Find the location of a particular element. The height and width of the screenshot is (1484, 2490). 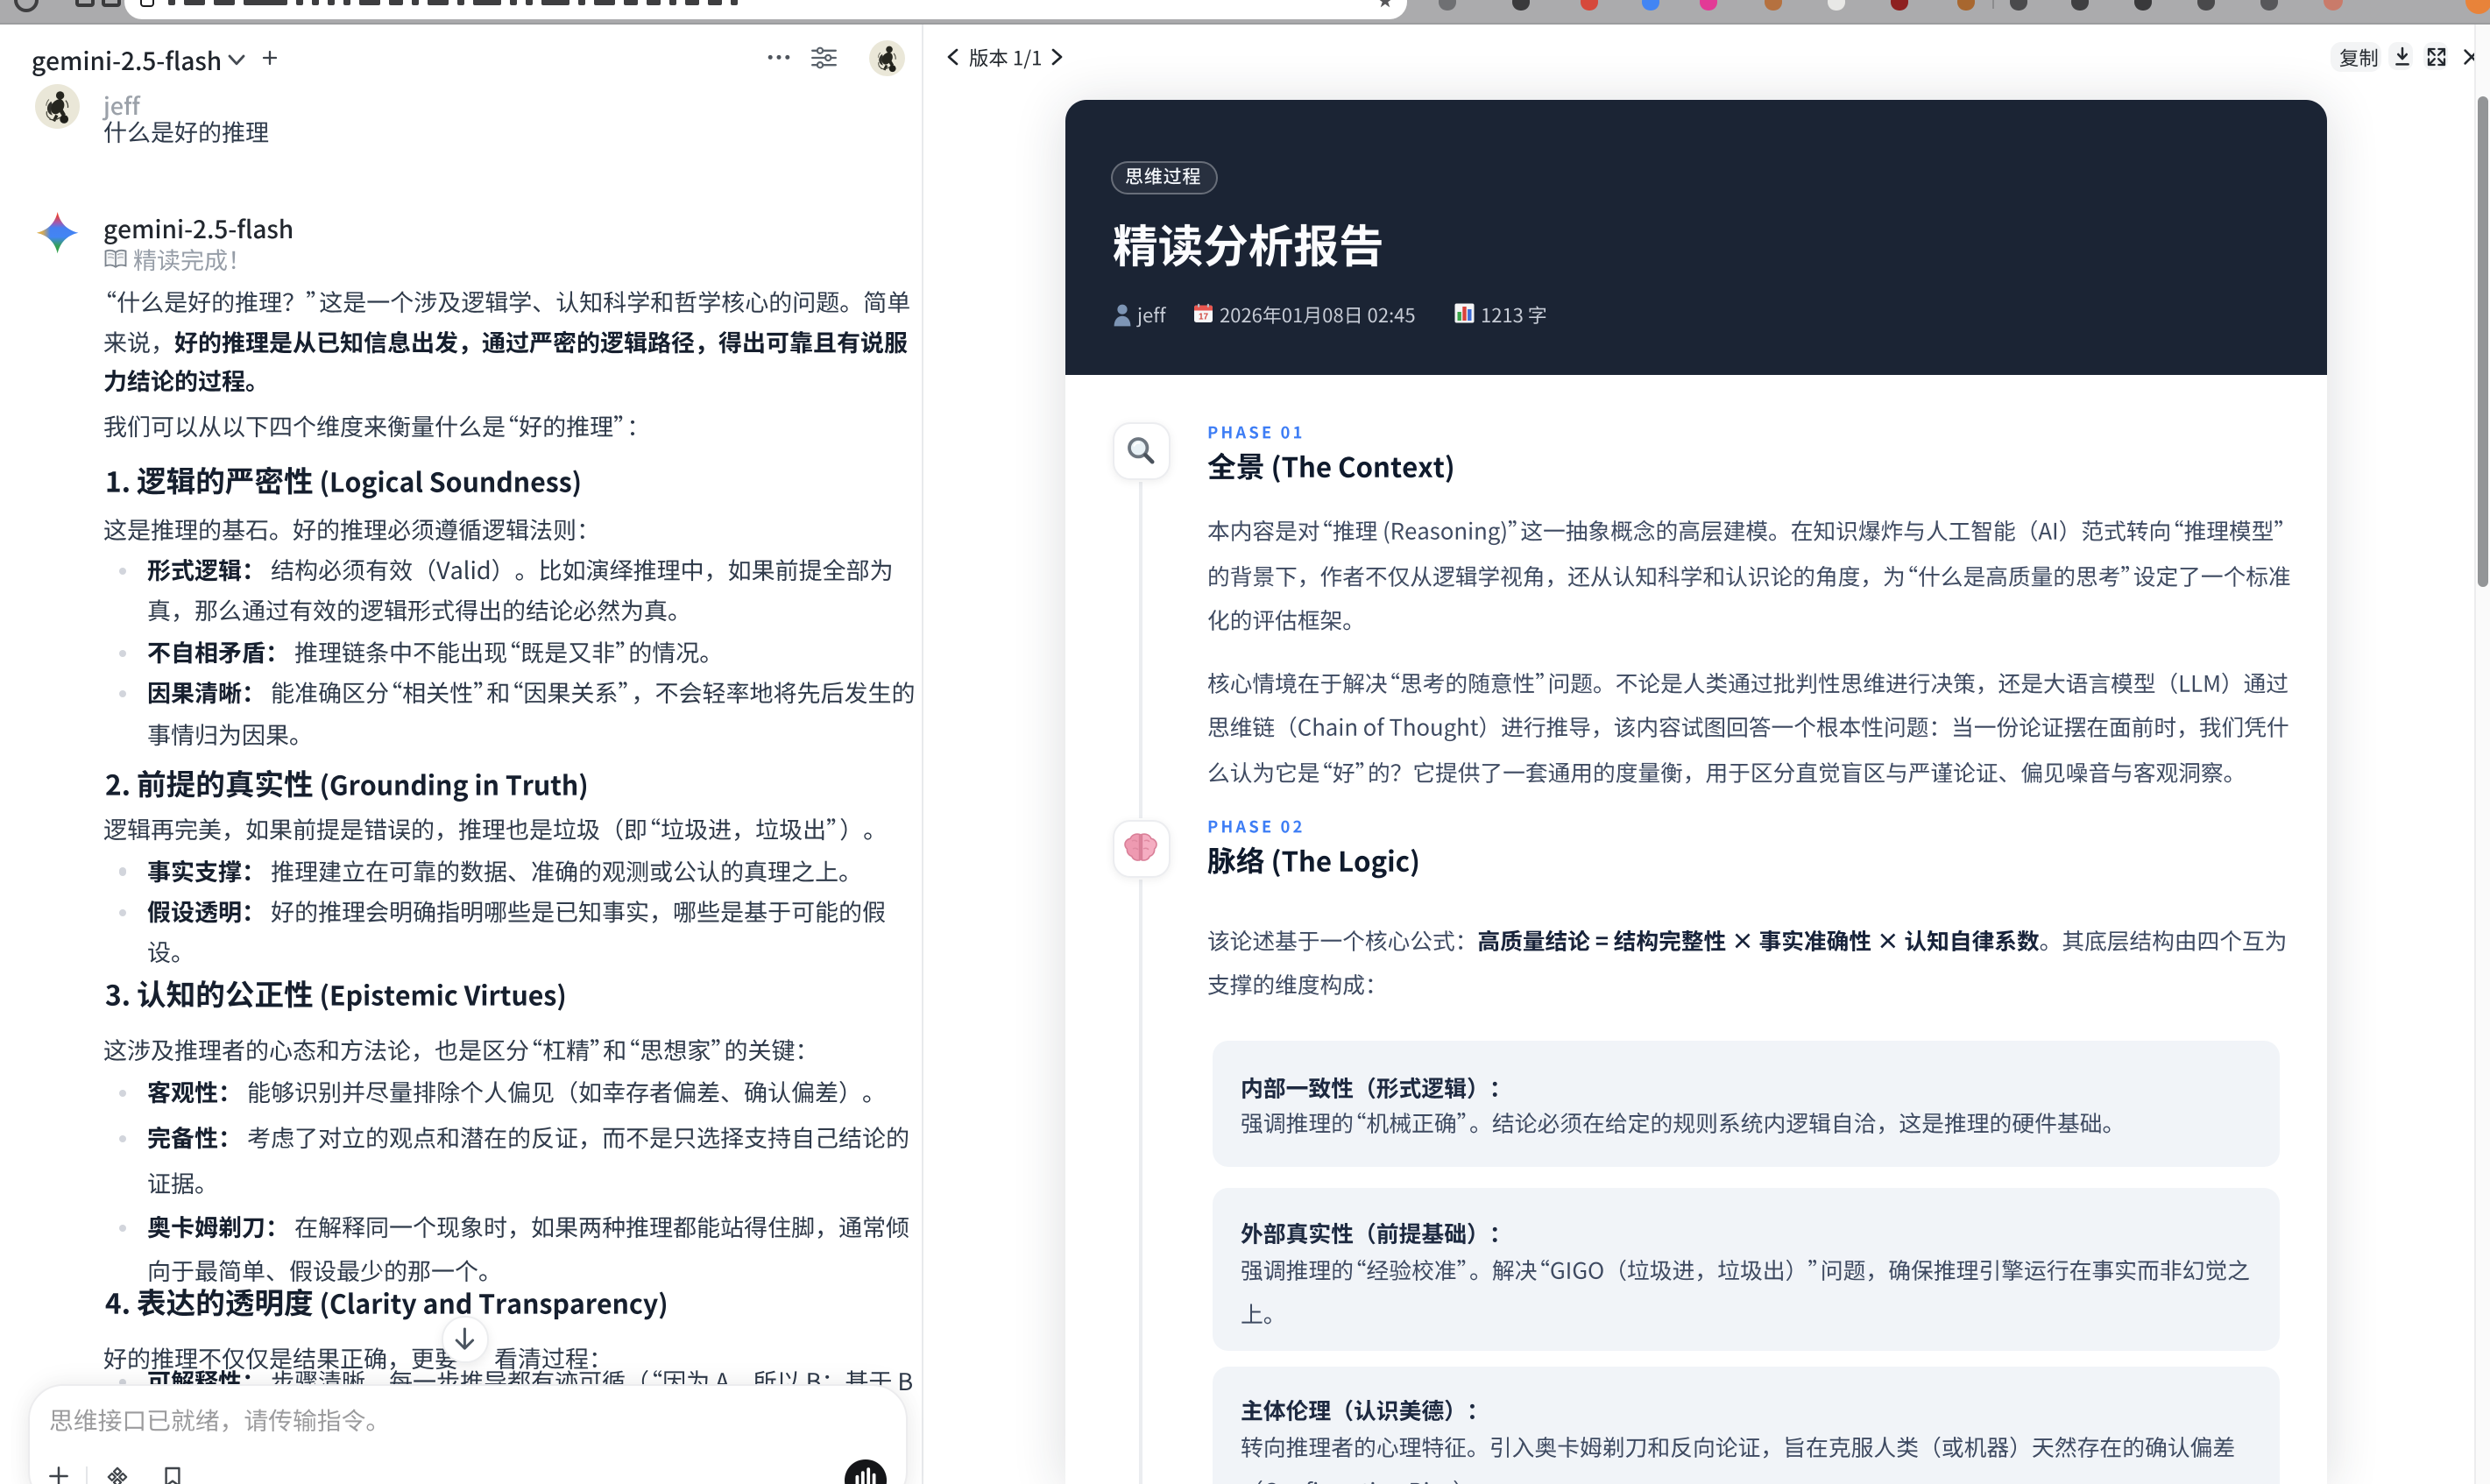

svg-text: 17 is located at coordinates (1203, 317).